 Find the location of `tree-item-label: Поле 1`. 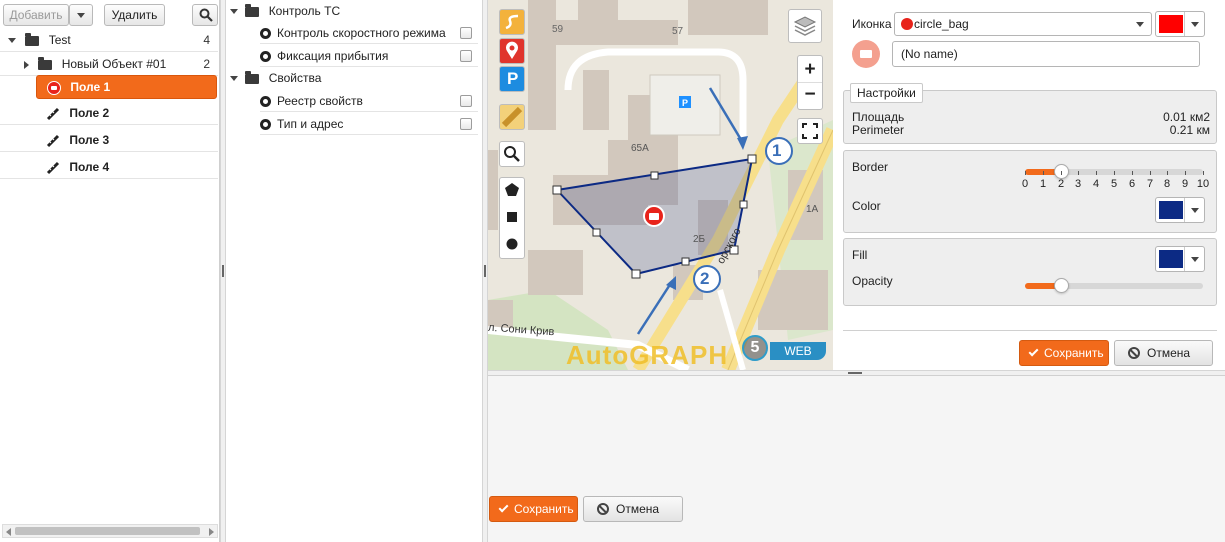

tree-item-label: Поле 1 is located at coordinates (90, 87).